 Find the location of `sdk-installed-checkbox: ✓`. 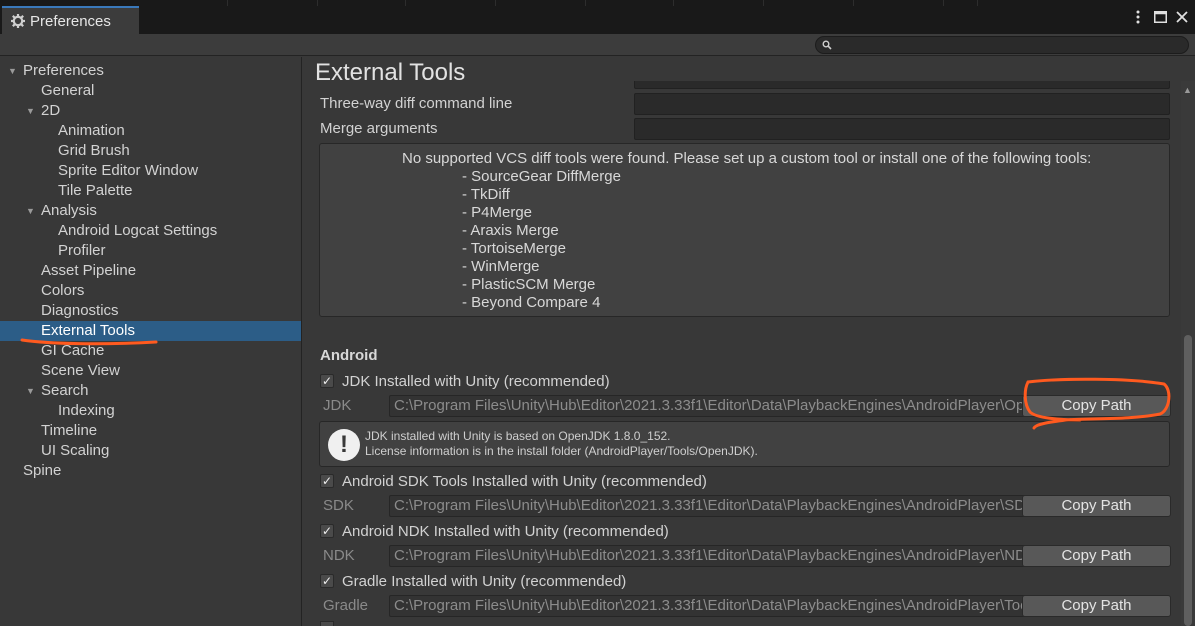

sdk-installed-checkbox: ✓ is located at coordinates (327, 481).